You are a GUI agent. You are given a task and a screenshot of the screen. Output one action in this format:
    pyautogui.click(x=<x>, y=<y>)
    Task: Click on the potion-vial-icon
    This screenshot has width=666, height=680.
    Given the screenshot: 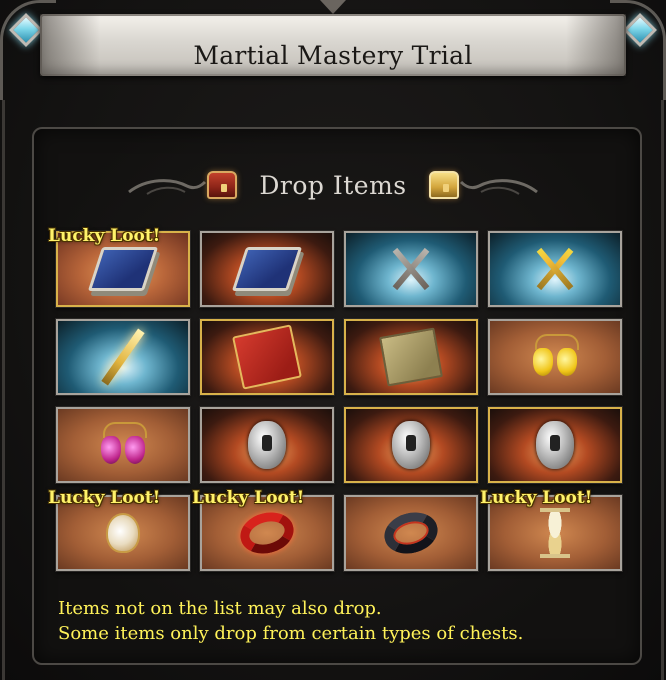 What is the action you would take?
    pyautogui.click(x=123, y=533)
    